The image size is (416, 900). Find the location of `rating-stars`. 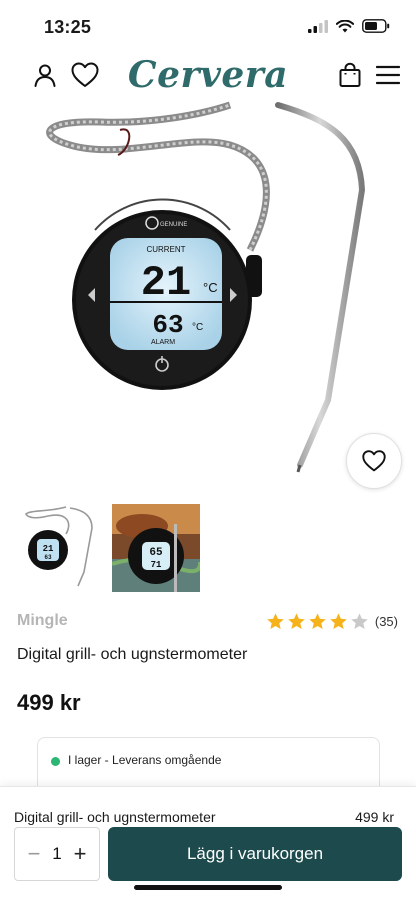

rating-stars is located at coordinates (317, 621).